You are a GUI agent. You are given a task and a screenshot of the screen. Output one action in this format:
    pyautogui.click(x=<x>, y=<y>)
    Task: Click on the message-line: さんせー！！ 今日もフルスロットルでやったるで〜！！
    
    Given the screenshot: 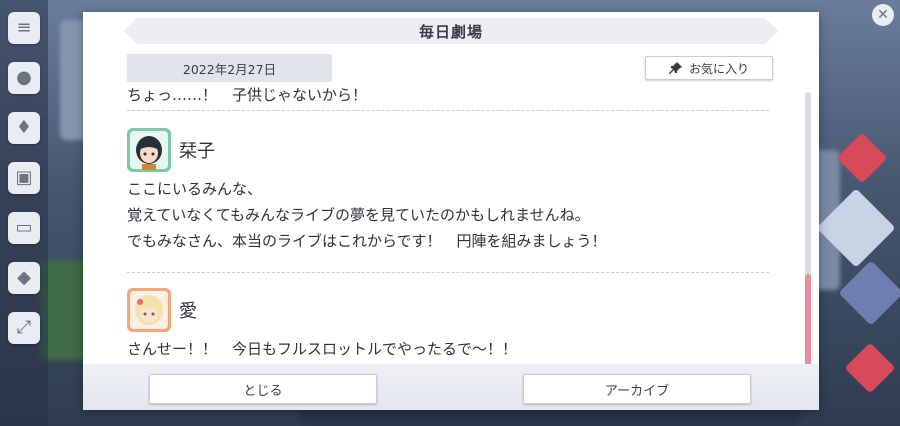 What is the action you would take?
    pyautogui.click(x=322, y=349)
    